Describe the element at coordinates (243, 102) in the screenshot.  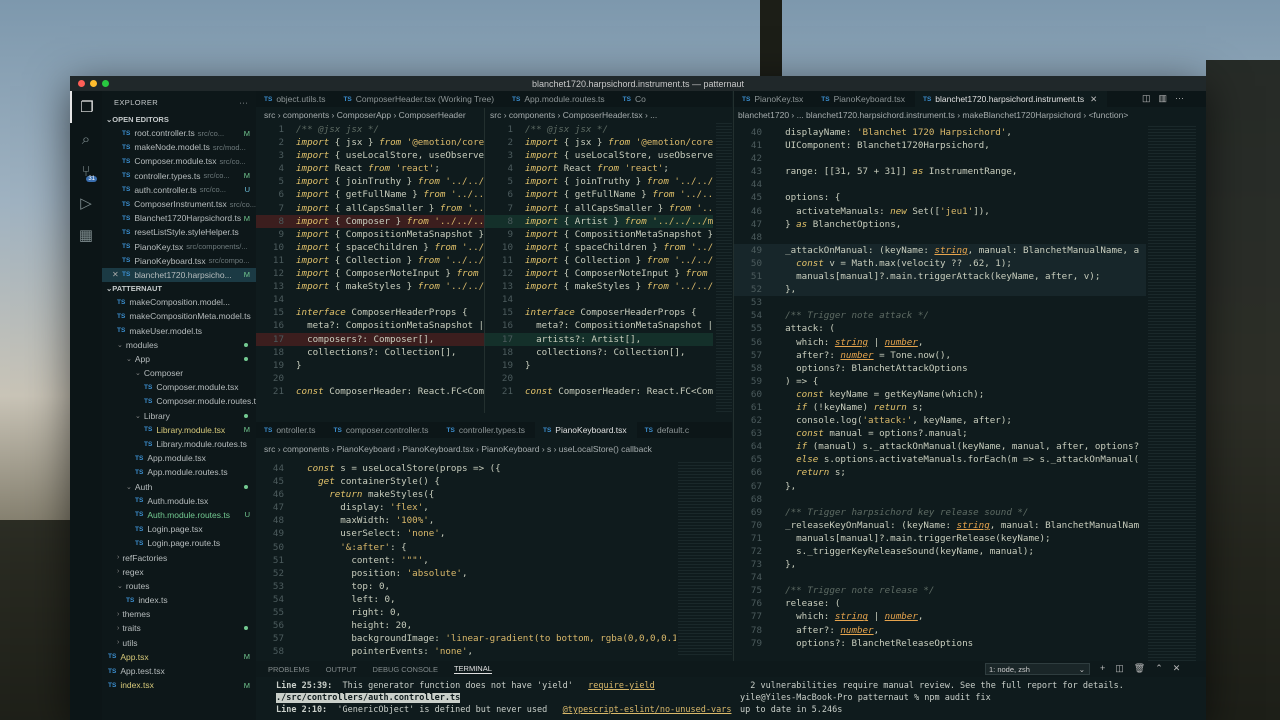
I see `more-actions-icon: ···` at that location.